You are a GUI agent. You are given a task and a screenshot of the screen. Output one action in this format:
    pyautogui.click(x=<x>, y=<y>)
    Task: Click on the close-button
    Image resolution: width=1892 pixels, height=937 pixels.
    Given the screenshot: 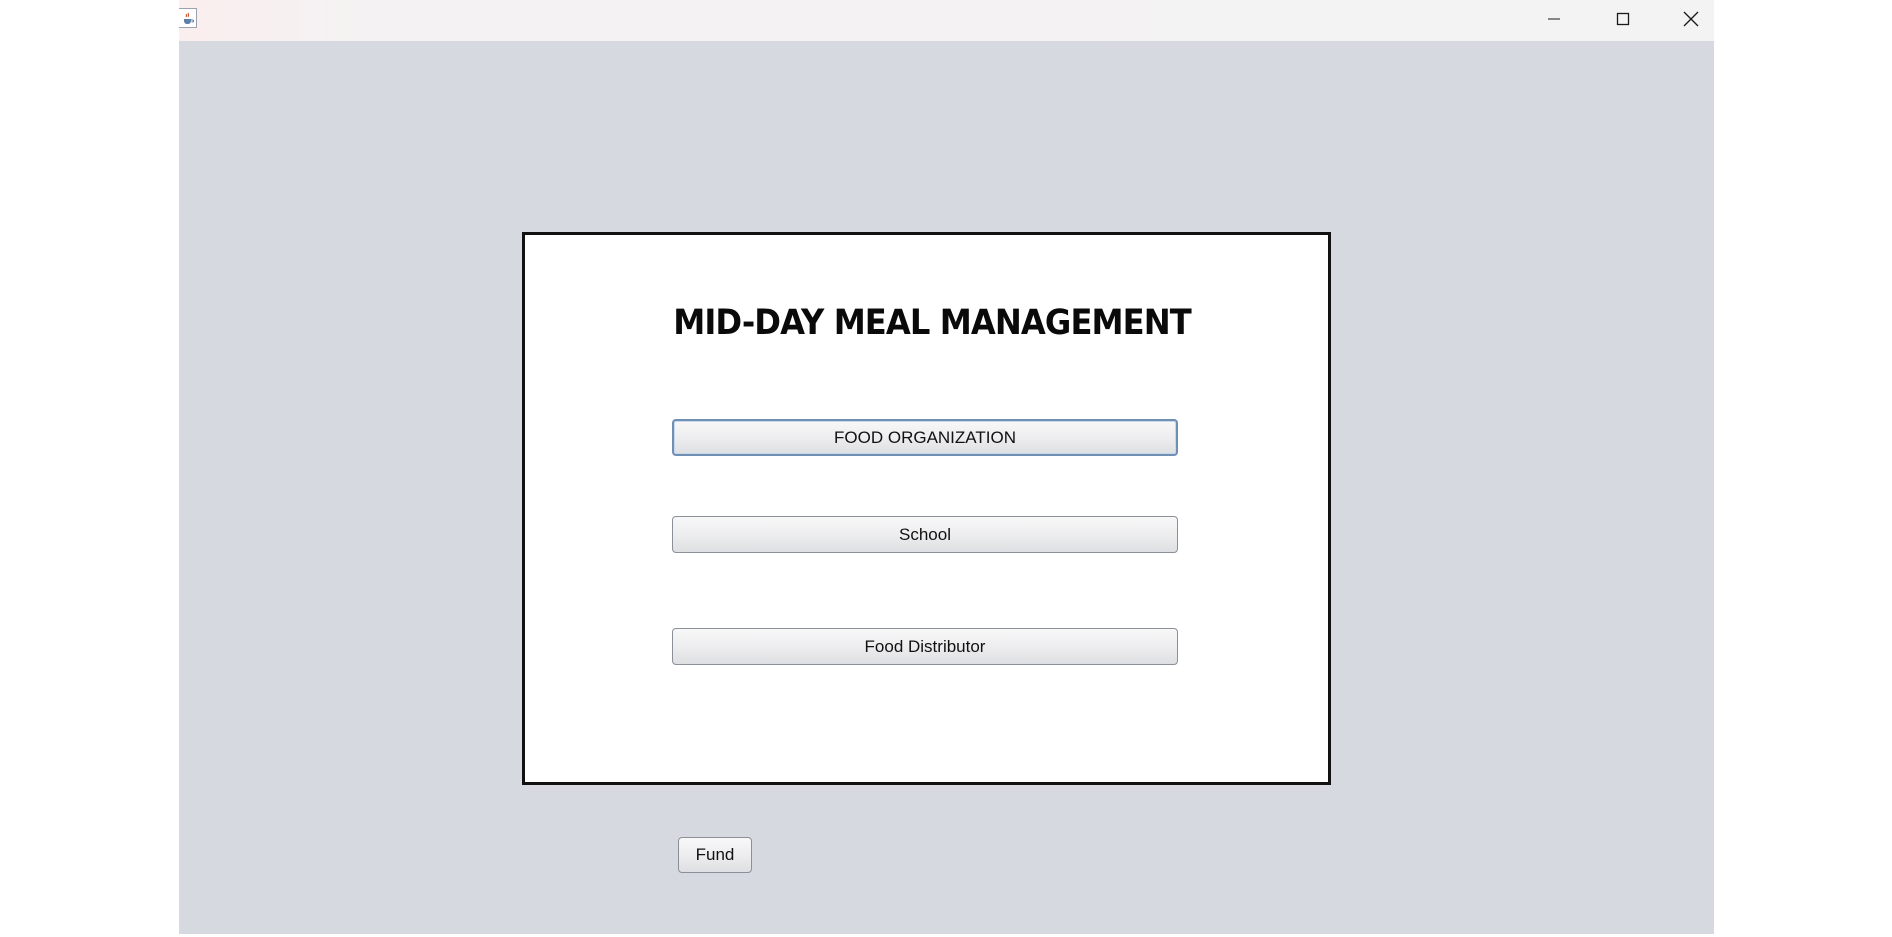 What is the action you would take?
    pyautogui.click(x=1691, y=18)
    